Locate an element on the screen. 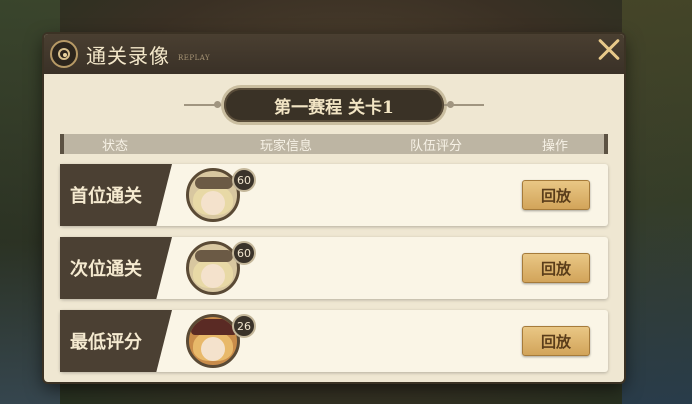 The height and width of the screenshot is (404, 692). row-status-label: 次位通关 is located at coordinates (116, 268).